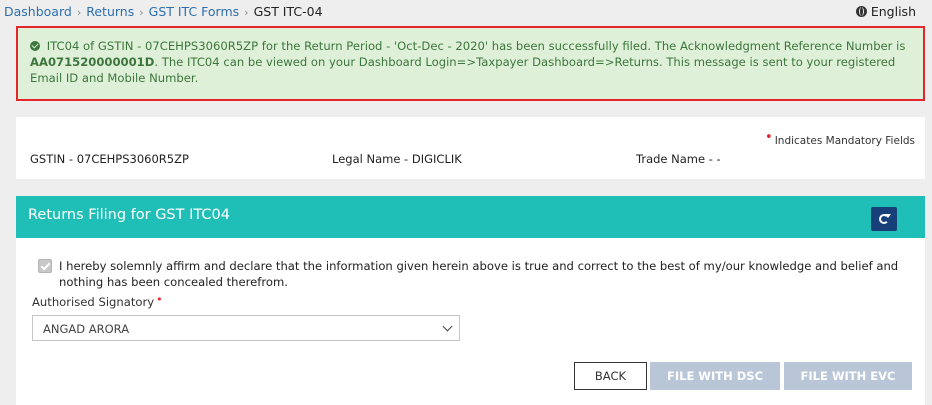 This screenshot has width=932, height=405. I want to click on breadcrumb-returns: Returns, so click(110, 11).